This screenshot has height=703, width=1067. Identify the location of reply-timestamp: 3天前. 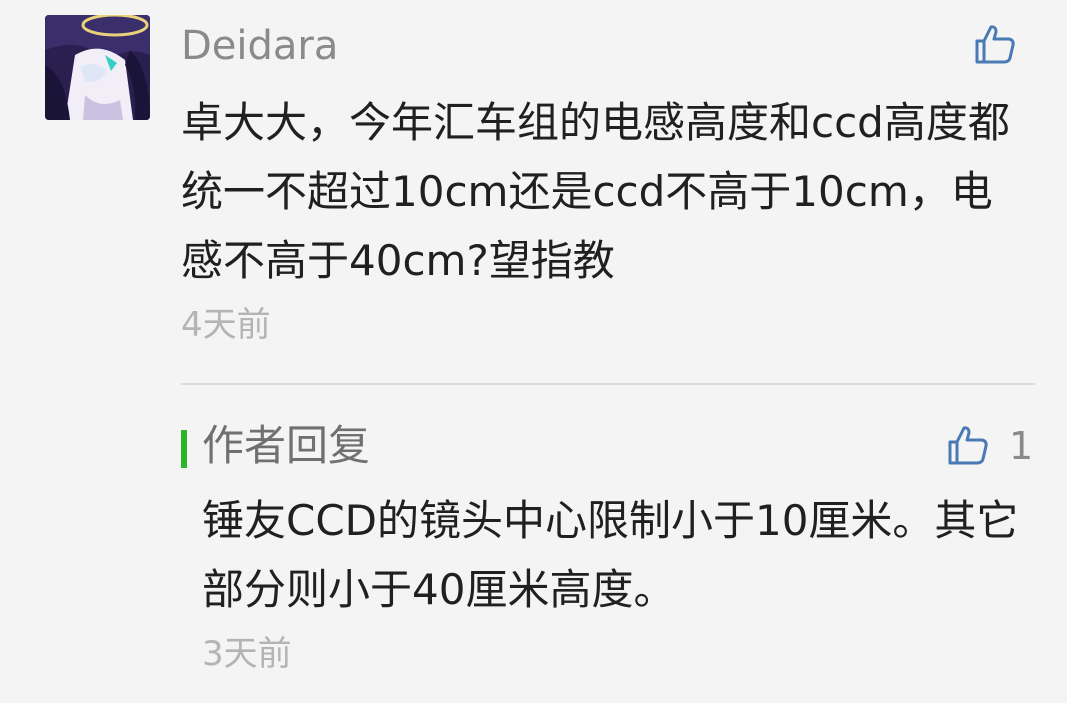
(247, 654).